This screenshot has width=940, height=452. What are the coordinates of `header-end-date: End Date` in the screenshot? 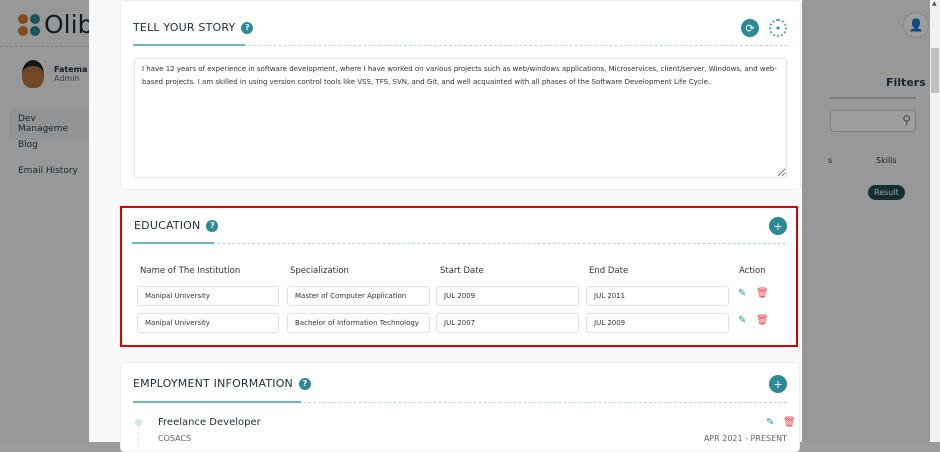 It's located at (609, 271).